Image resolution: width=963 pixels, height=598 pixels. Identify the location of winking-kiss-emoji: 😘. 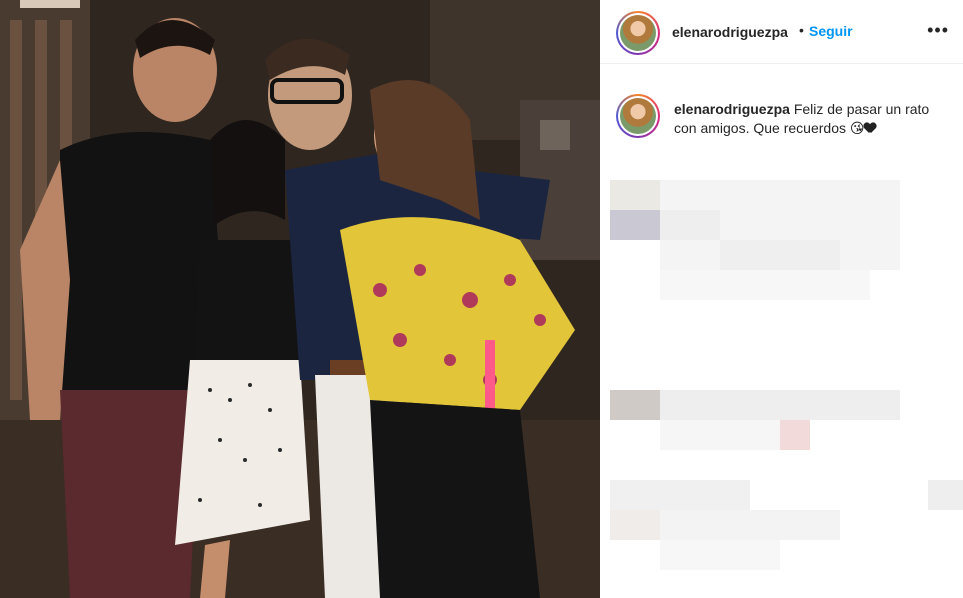
(857, 128).